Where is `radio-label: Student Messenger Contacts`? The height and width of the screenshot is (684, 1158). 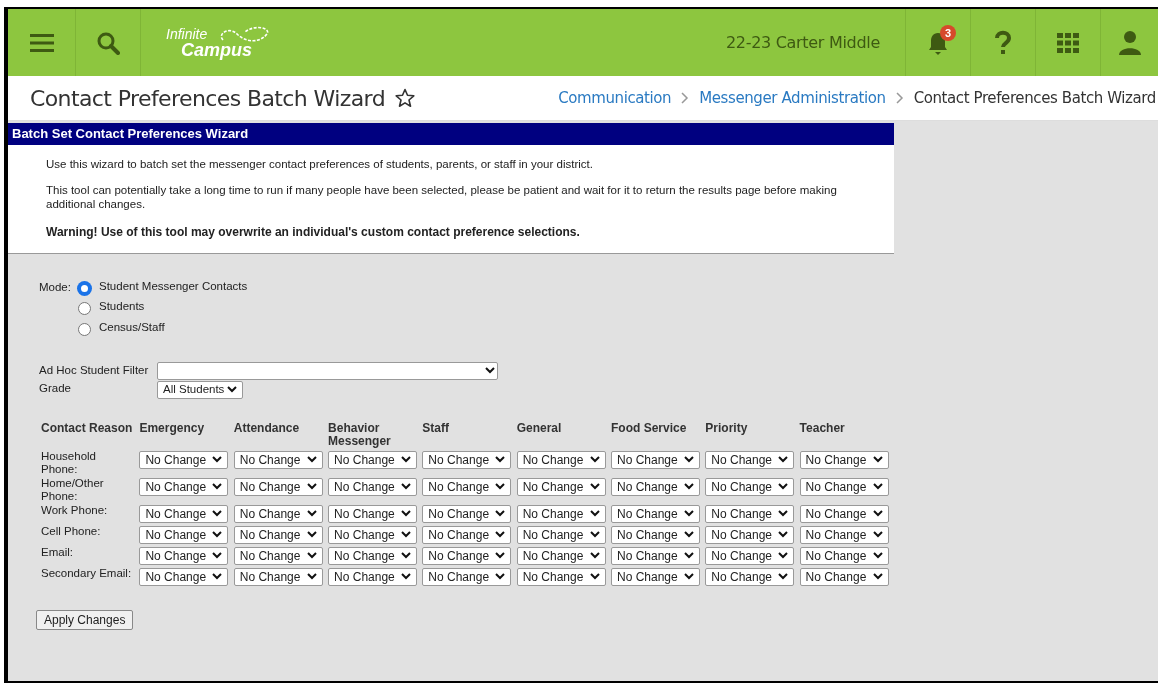 radio-label: Student Messenger Contacts is located at coordinates (173, 287).